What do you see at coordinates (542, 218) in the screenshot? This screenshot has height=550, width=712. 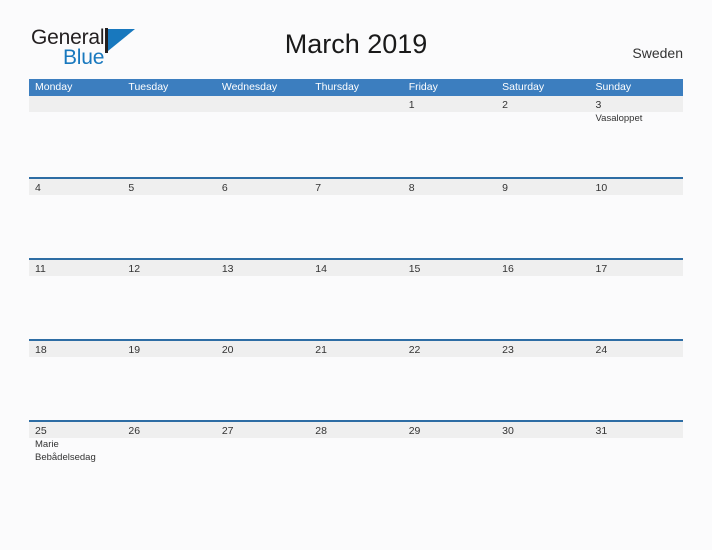 I see `calendar-day-cell: 9` at bounding box center [542, 218].